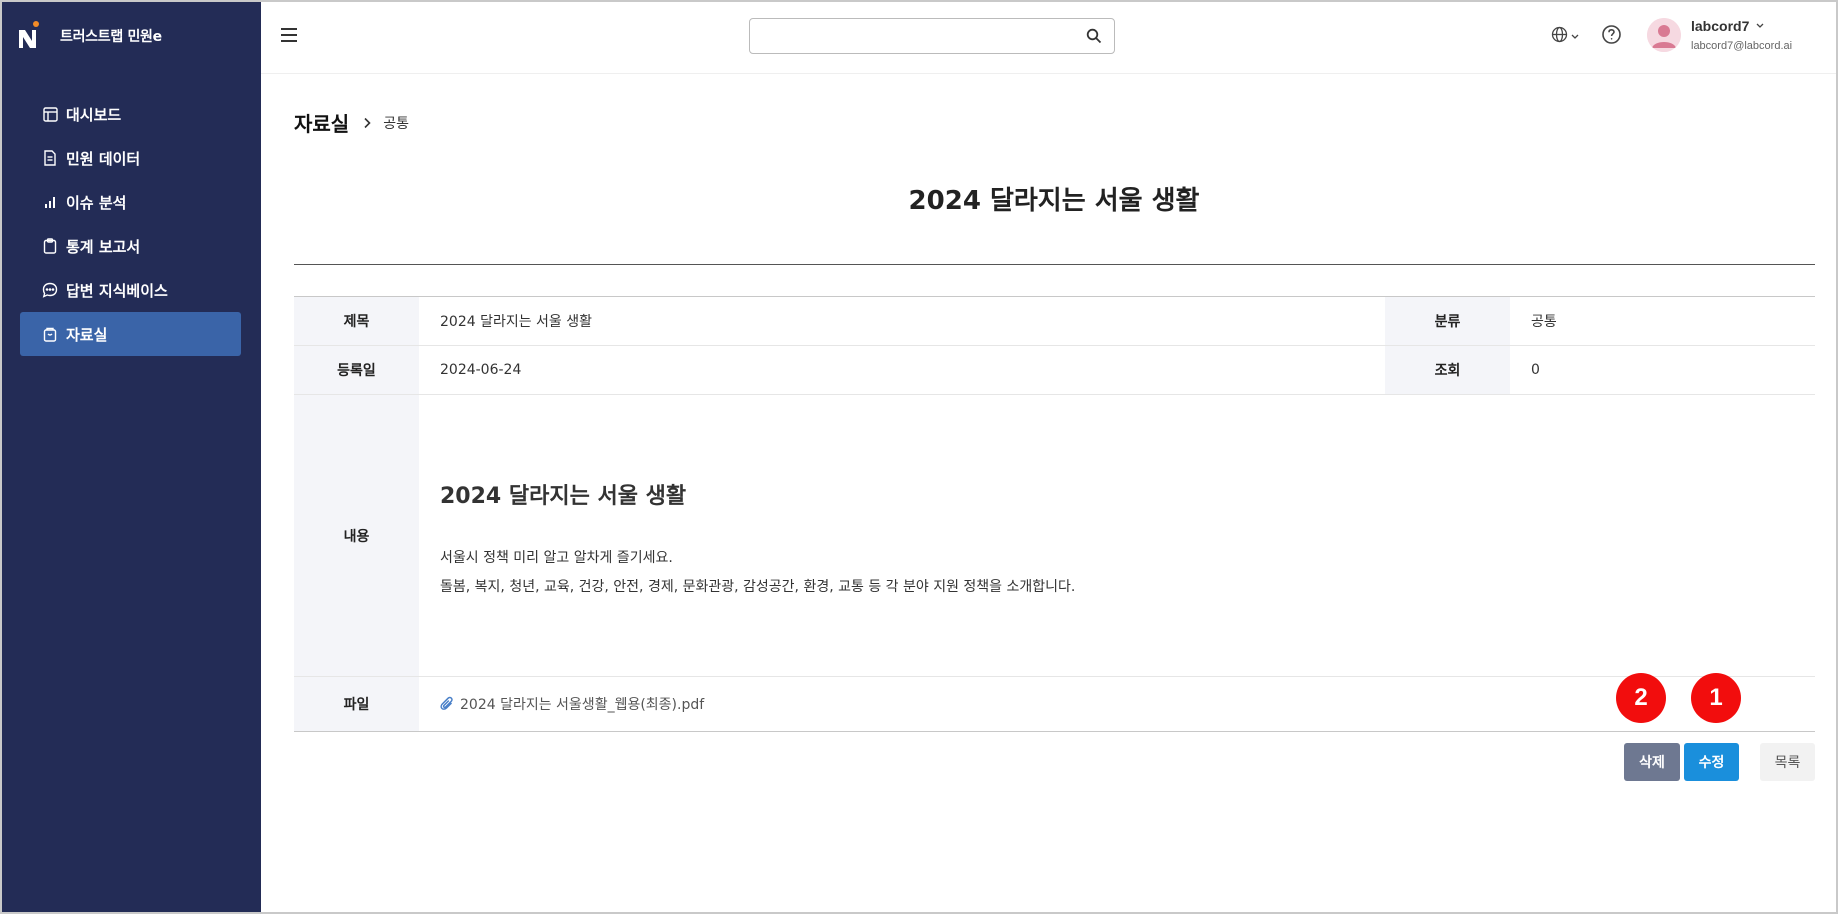 Image resolution: width=1838 pixels, height=914 pixels. What do you see at coordinates (1641, 698) in the screenshot?
I see `annotation-badge-2: 2` at bounding box center [1641, 698].